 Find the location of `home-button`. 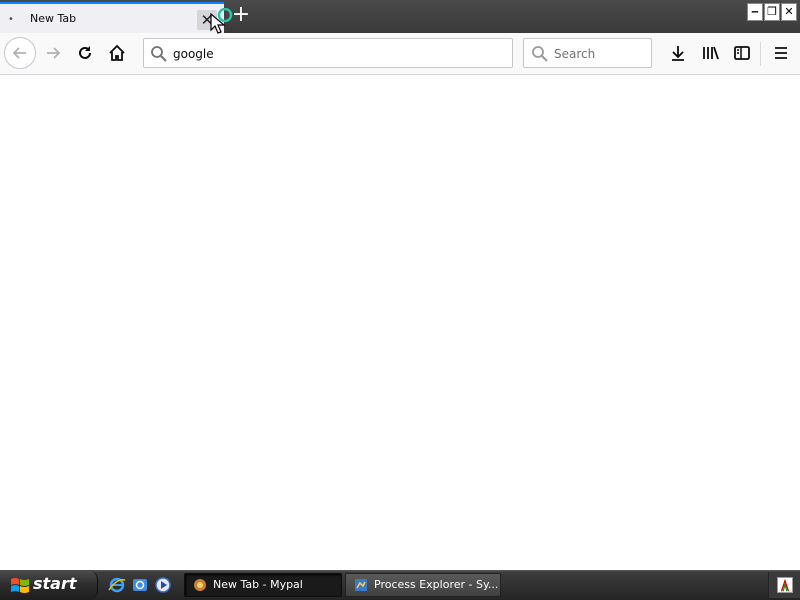

home-button is located at coordinates (117, 53).